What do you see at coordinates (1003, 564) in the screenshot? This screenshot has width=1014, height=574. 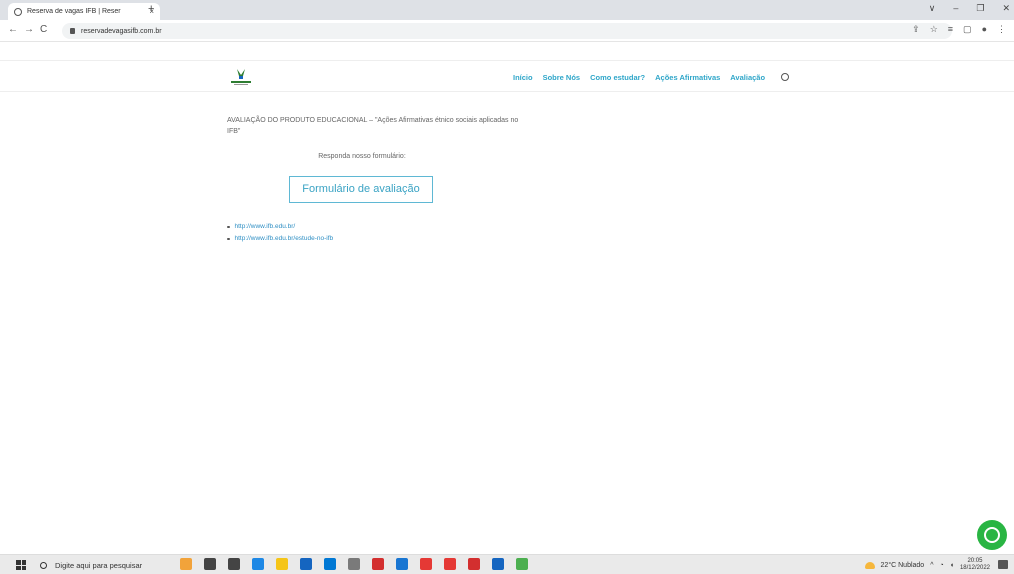 I see `notification-icon` at bounding box center [1003, 564].